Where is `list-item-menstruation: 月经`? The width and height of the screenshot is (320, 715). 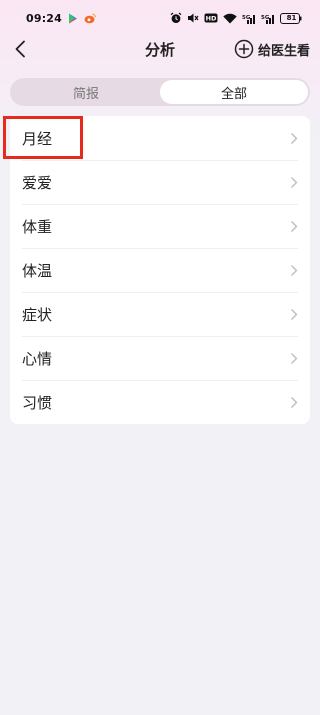 list-item-menstruation: 月经 is located at coordinates (160, 138).